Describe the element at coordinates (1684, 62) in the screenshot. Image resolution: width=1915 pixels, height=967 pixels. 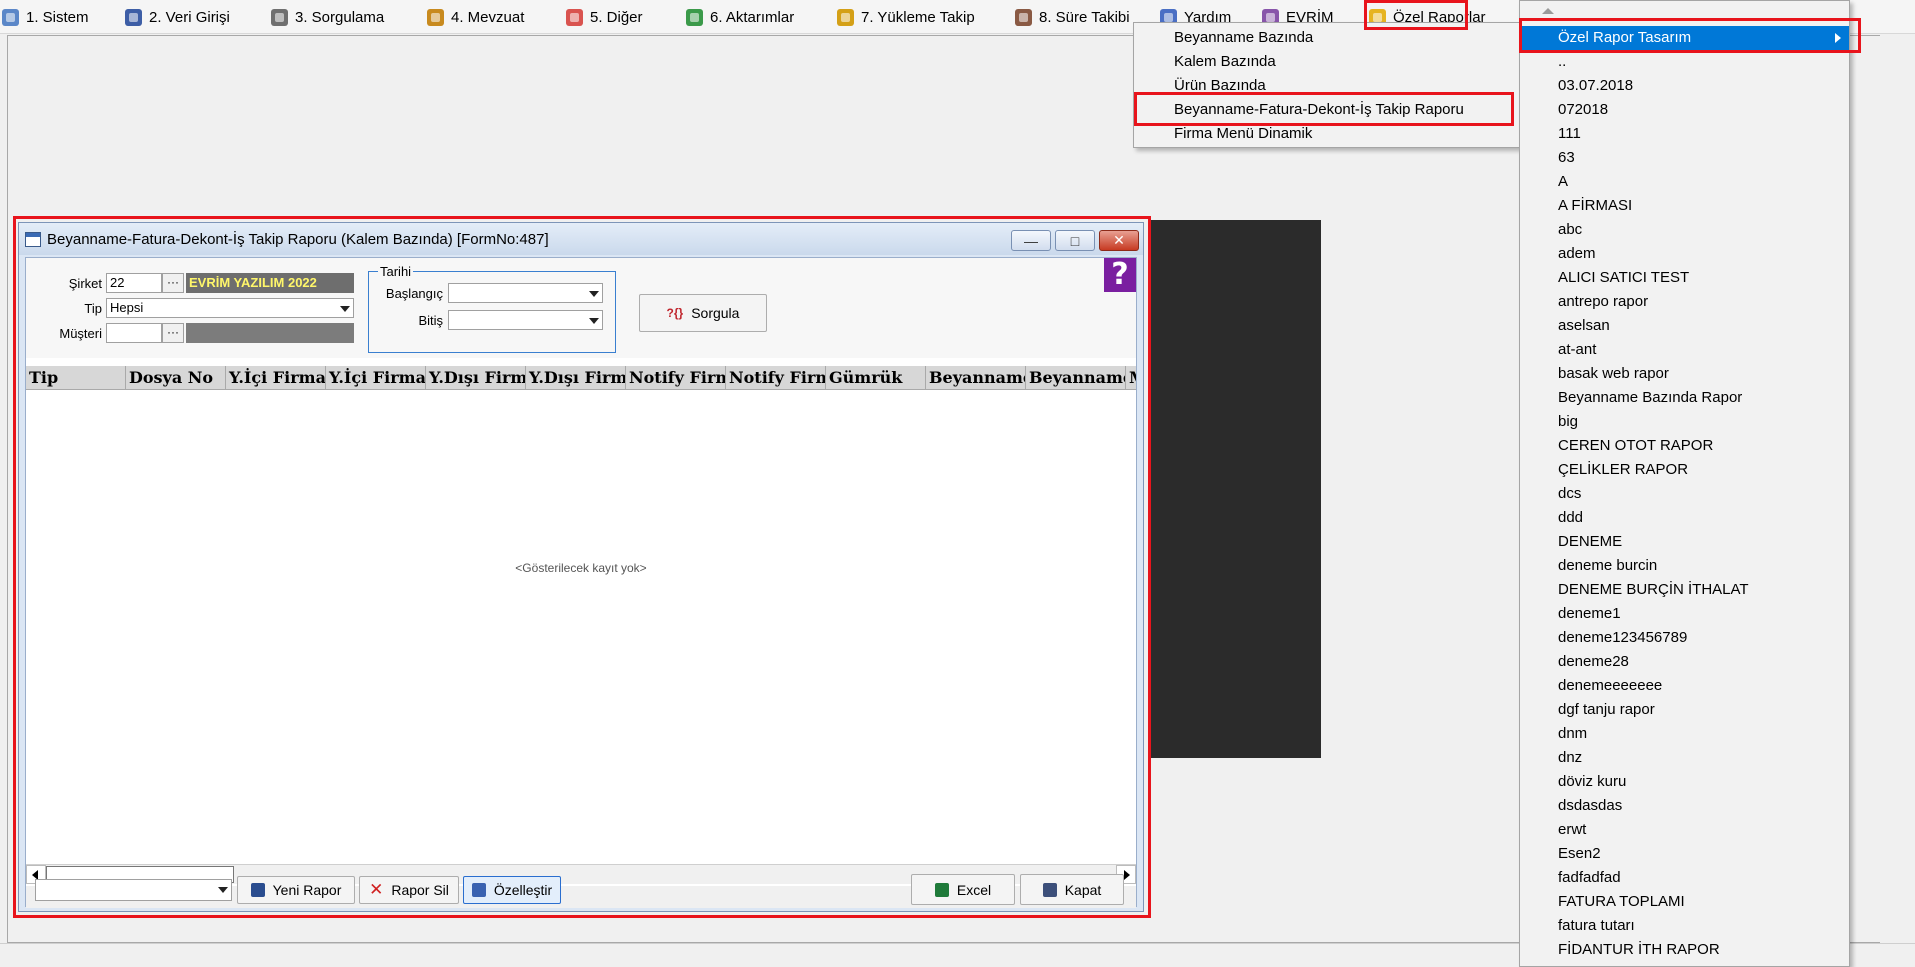
I see `list-item: ..` at that location.